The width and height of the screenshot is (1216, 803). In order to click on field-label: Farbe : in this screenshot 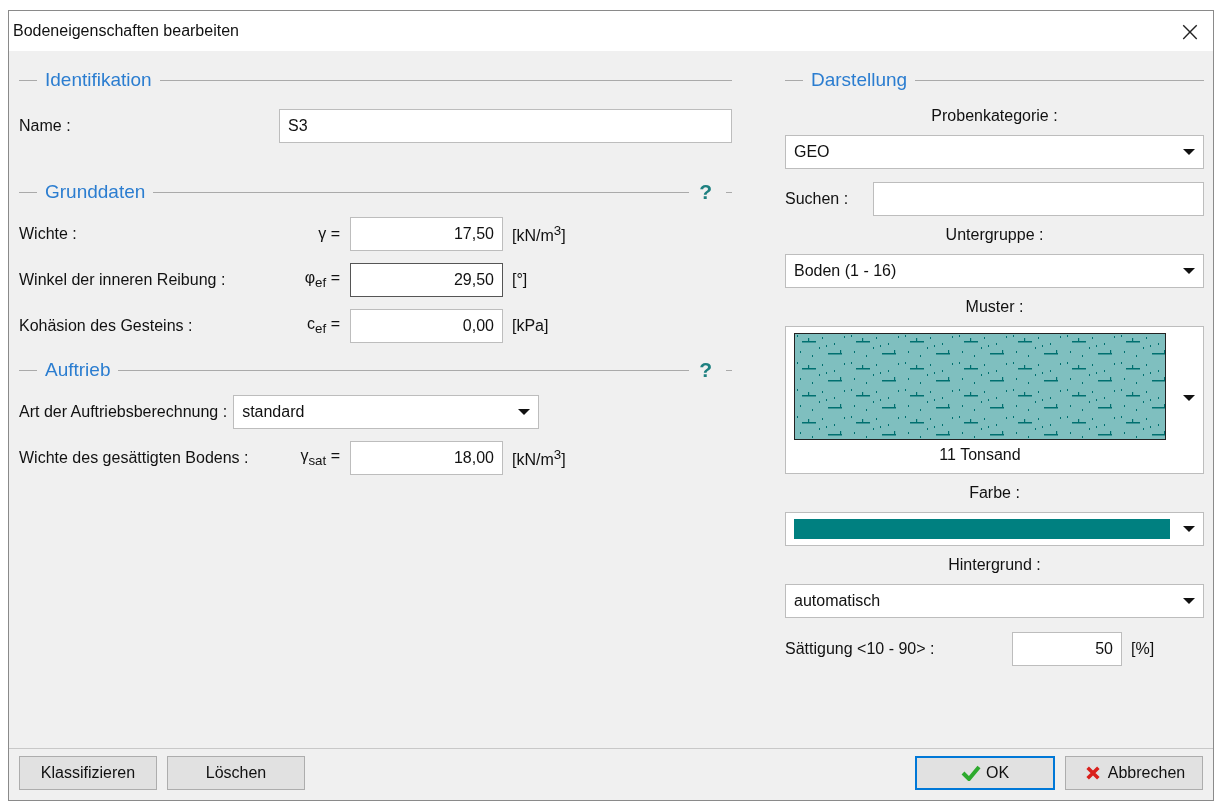, I will do `click(994, 492)`.